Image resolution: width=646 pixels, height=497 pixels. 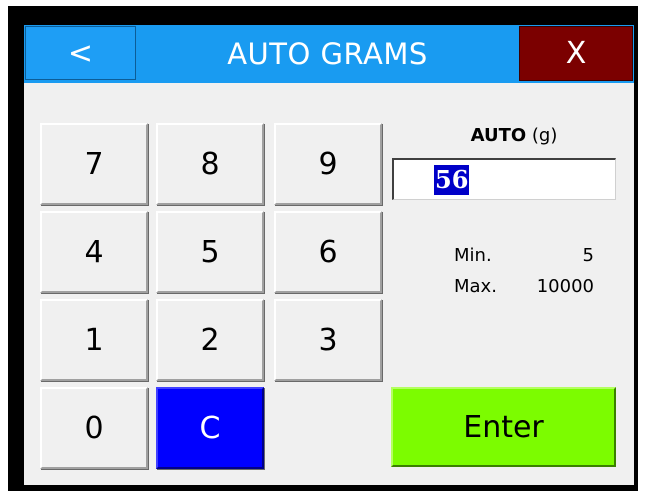 What do you see at coordinates (498, 135) in the screenshot?
I see `value-label-mode: AUTO` at bounding box center [498, 135].